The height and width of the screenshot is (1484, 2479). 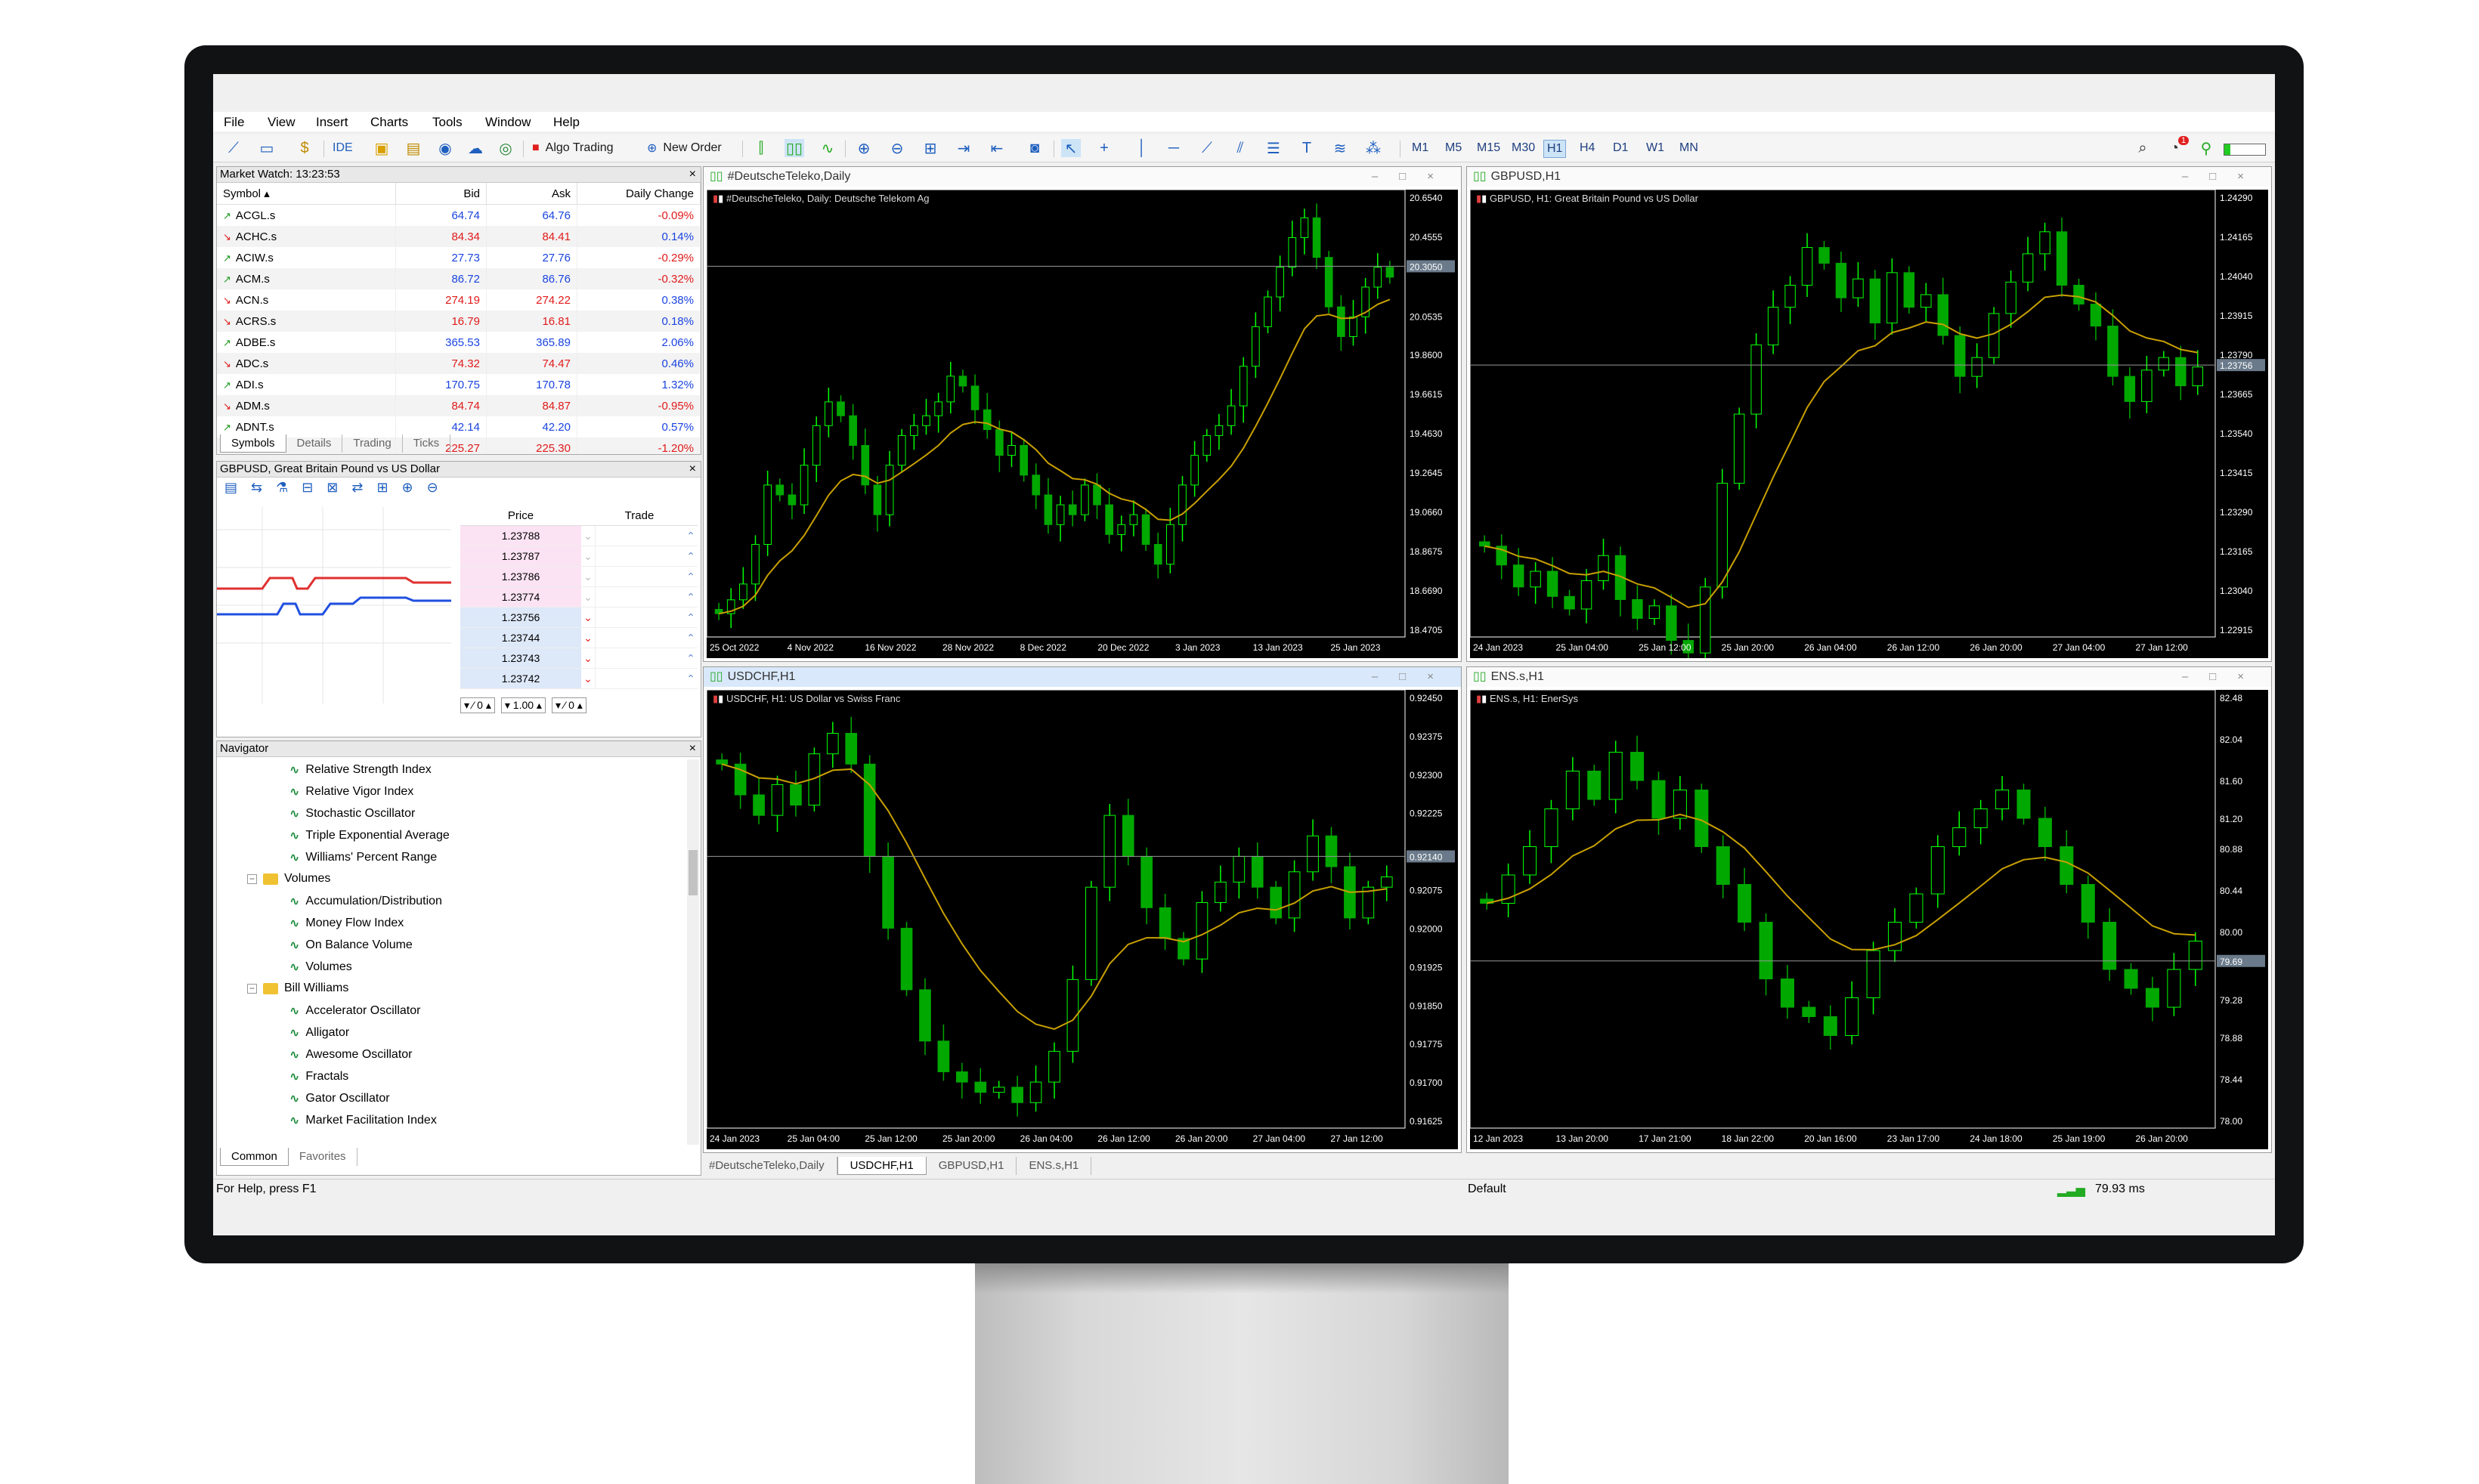 What do you see at coordinates (459, 385) in the screenshot?
I see `market-watch-row: ↗ ADI.s 170.75 170.78 1.32%` at bounding box center [459, 385].